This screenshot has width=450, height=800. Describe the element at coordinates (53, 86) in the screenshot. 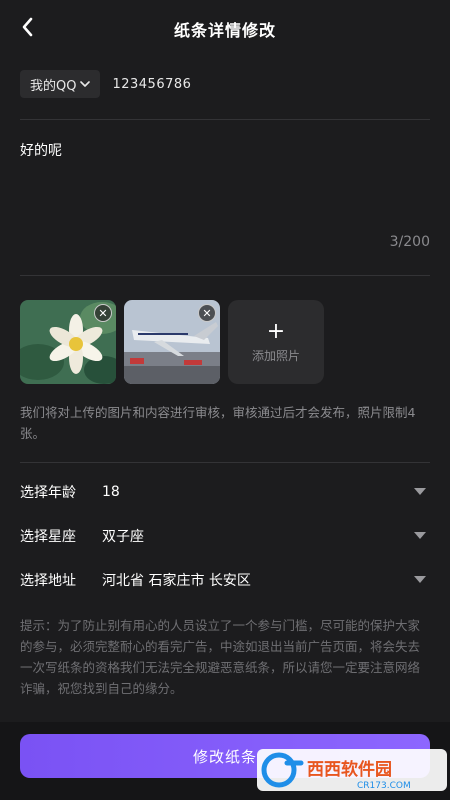

I see `contact-type-label: 我的QQ` at that location.